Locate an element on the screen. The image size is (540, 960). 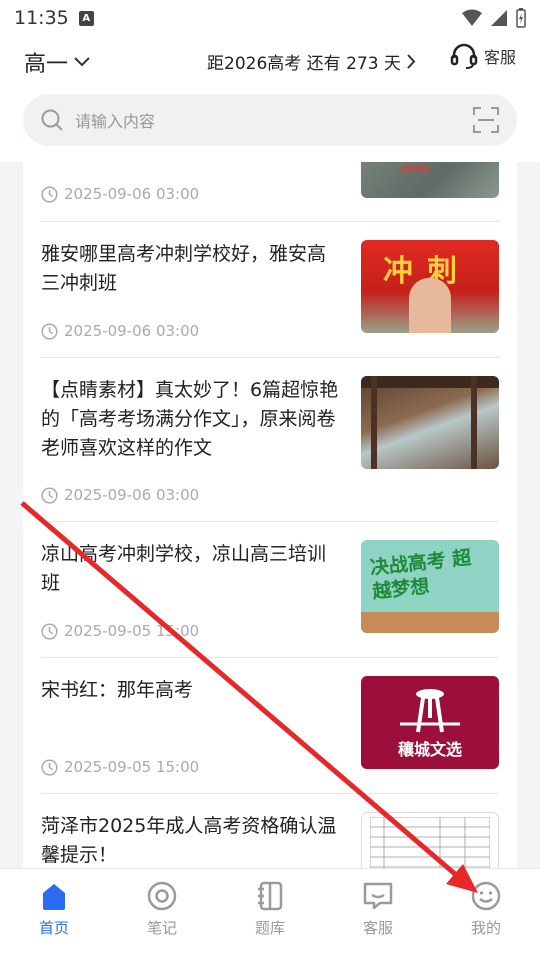
tab-home: 首页 is located at coordinates (54, 914).